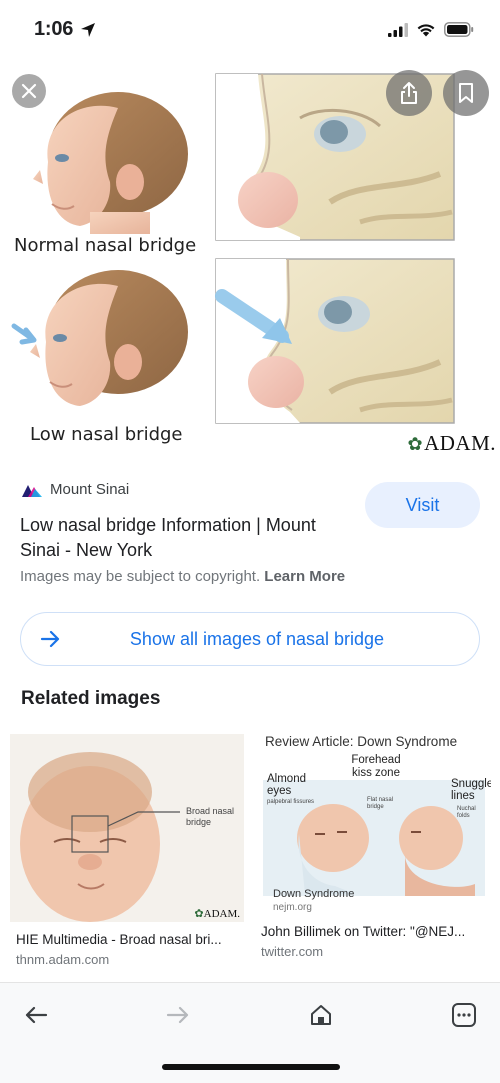  I want to click on close-button, so click(29, 91).